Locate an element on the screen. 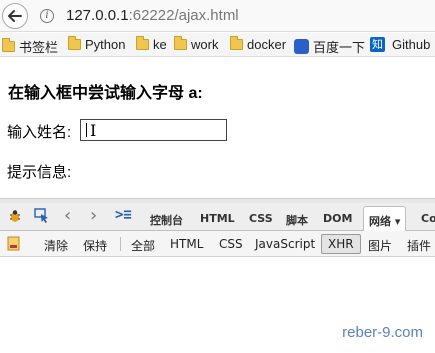  bookmark-label: 百度一下 is located at coordinates (339, 47).